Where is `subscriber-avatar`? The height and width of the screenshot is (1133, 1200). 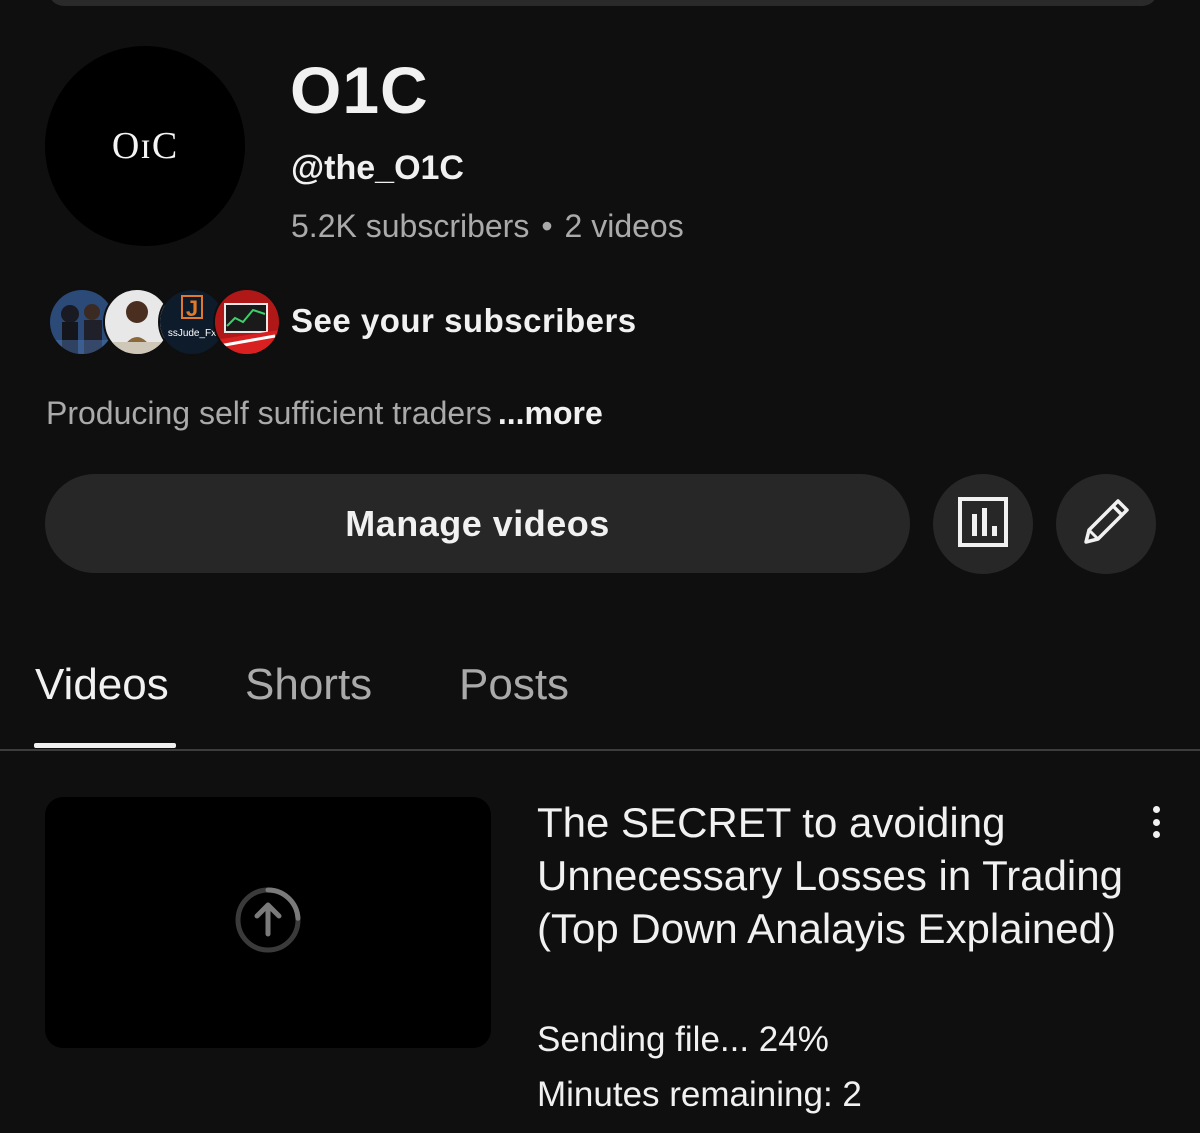 subscriber-avatar is located at coordinates (247, 322).